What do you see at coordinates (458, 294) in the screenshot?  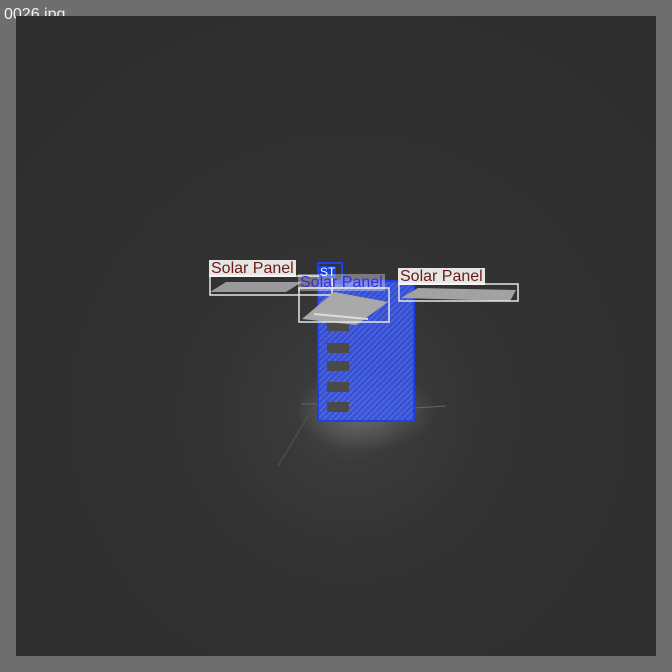 I see `right-solar-panel` at bounding box center [458, 294].